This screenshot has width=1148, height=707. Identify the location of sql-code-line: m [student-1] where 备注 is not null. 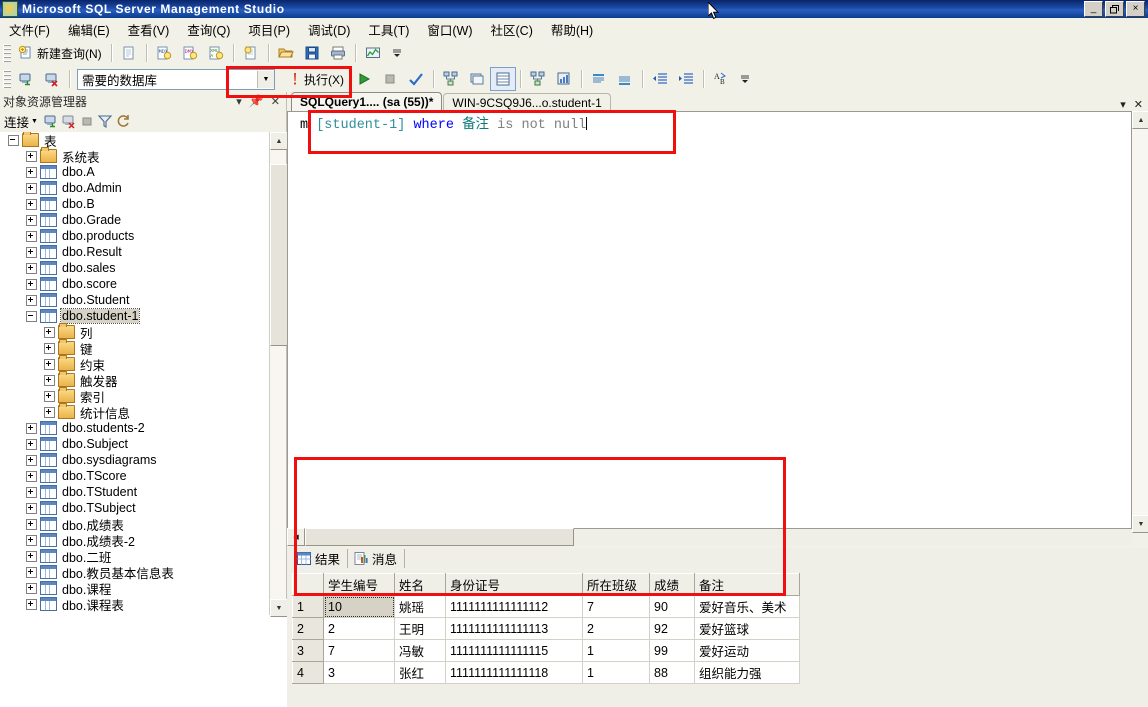
(709, 123).